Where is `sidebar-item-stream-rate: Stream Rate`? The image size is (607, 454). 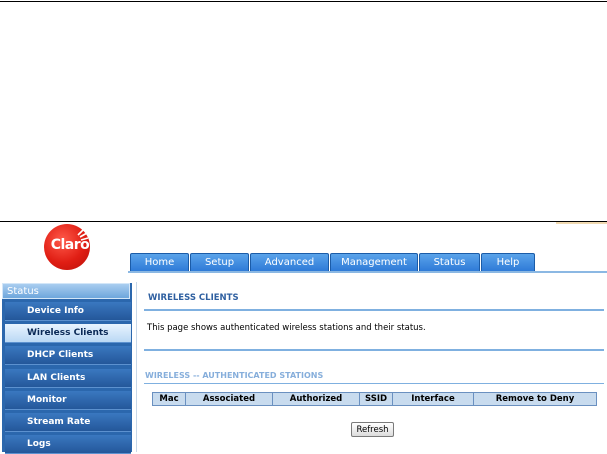
sidebar-item-stream-rate: Stream Rate is located at coordinates (68, 422).